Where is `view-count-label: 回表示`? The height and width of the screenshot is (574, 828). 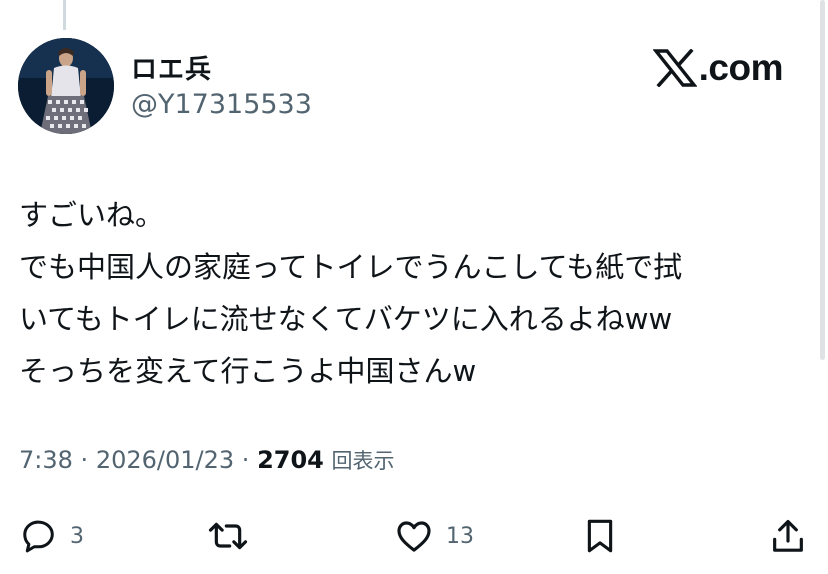
view-count-label: 回表示 is located at coordinates (363, 461).